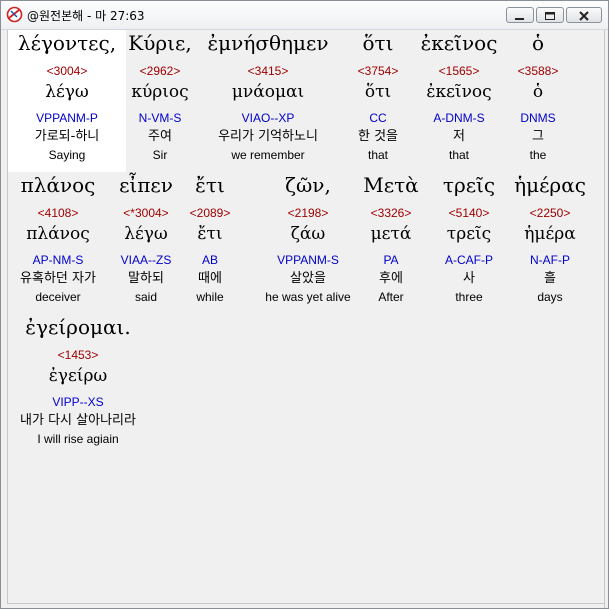  Describe the element at coordinates (538, 136) in the screenshot. I see `korean-gloss: 그` at that location.